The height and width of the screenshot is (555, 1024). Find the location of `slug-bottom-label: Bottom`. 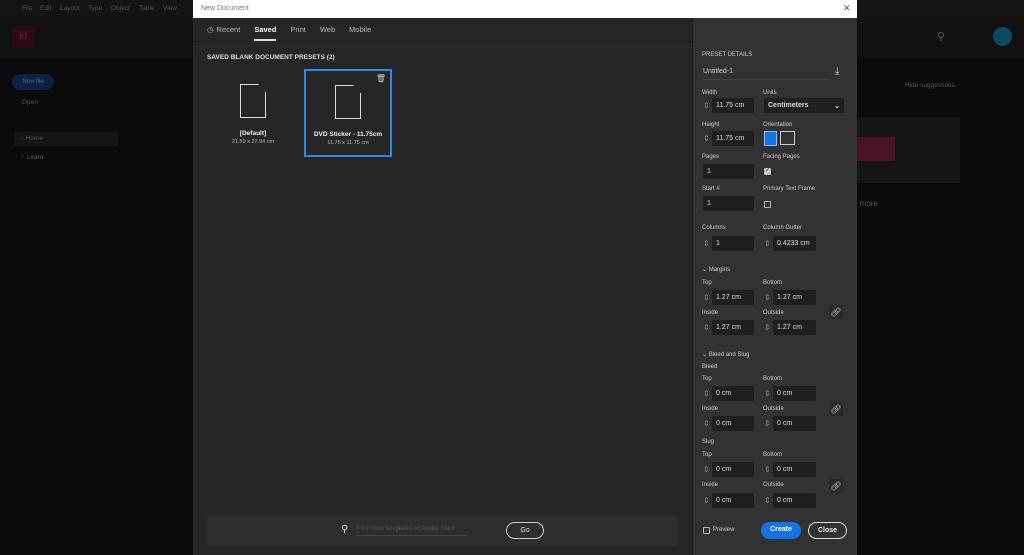

slug-bottom-label: Bottom is located at coordinates (773, 455).